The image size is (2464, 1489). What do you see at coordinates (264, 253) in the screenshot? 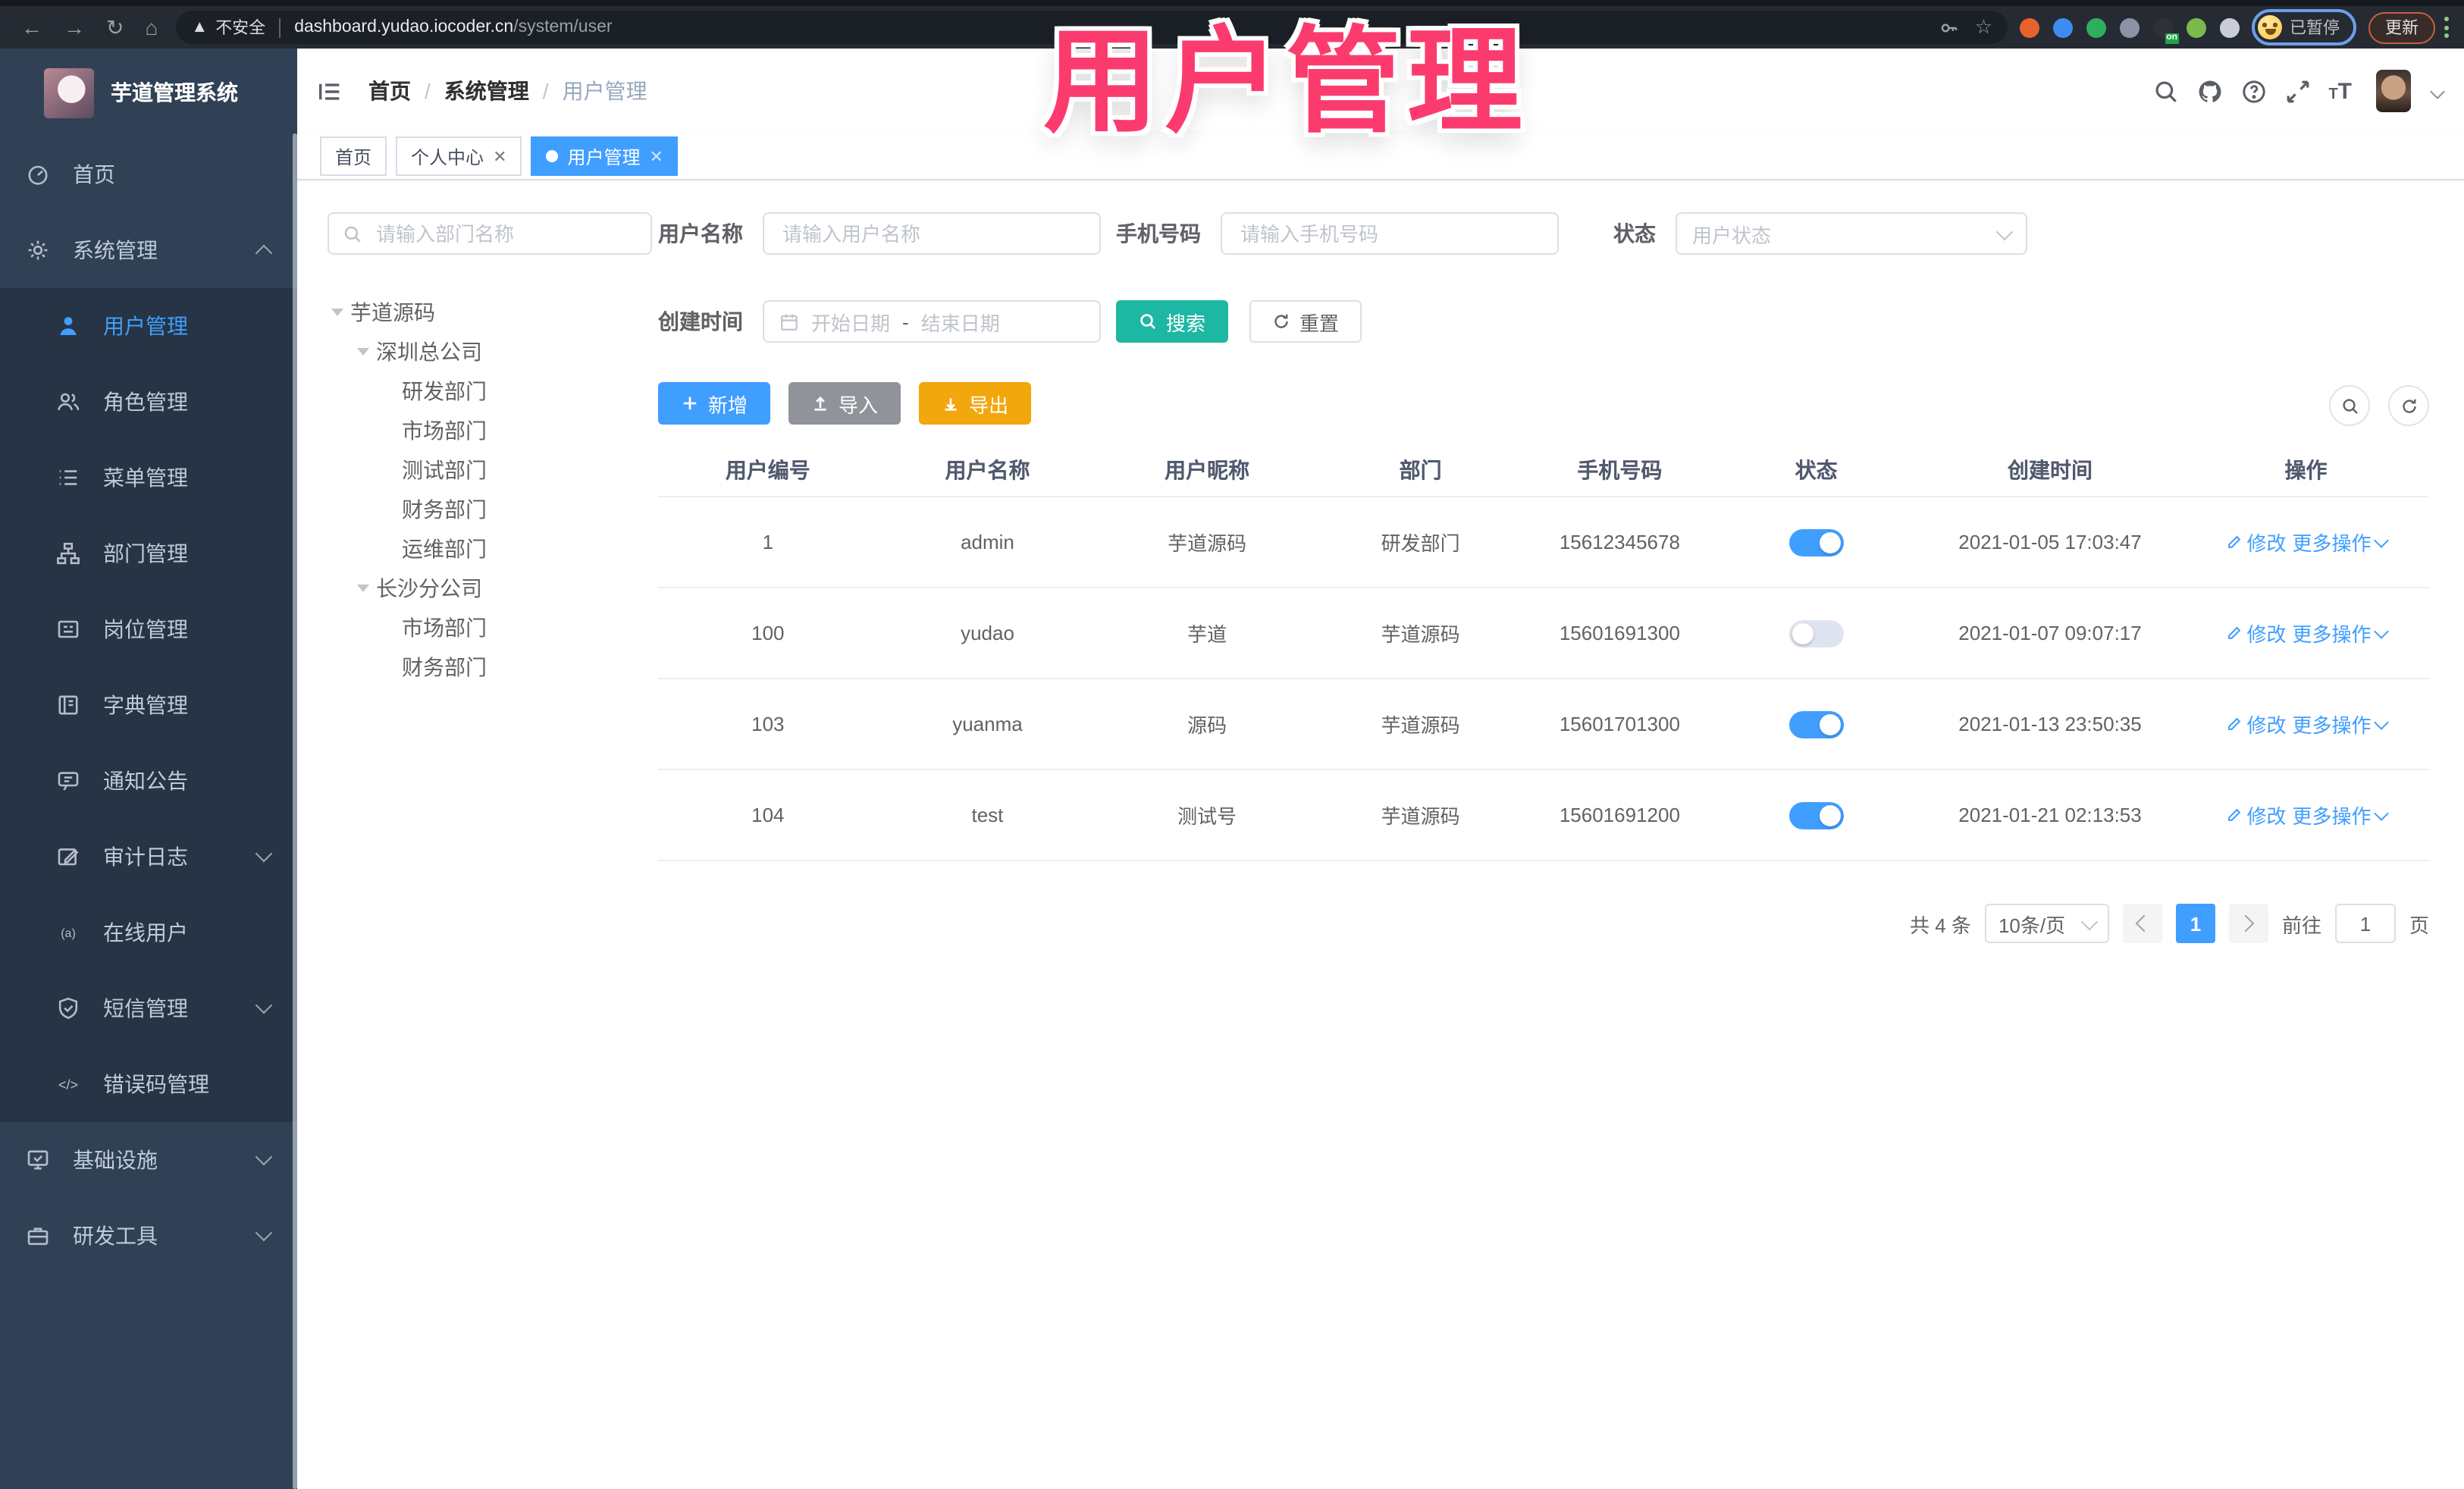
I see `chevron-up-icon` at bounding box center [264, 253].